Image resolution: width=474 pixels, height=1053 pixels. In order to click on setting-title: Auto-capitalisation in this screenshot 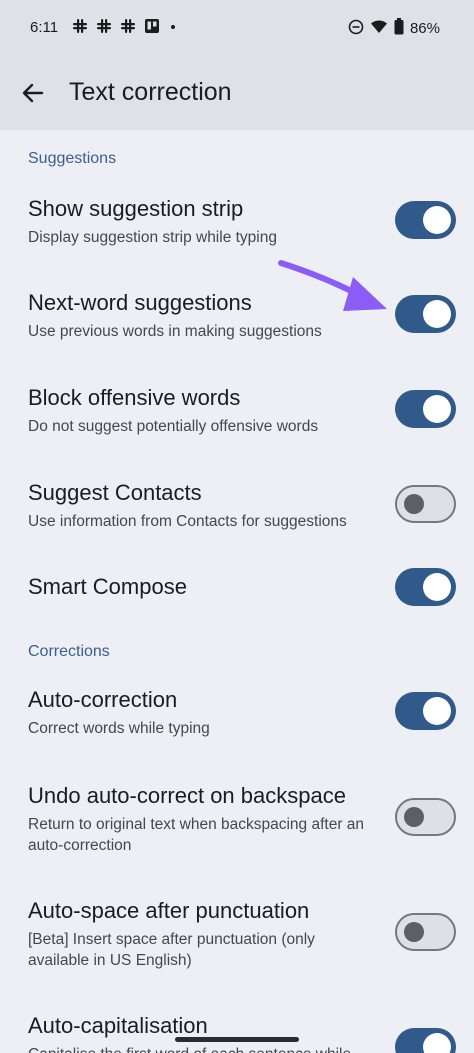, I will do `click(118, 1025)`.